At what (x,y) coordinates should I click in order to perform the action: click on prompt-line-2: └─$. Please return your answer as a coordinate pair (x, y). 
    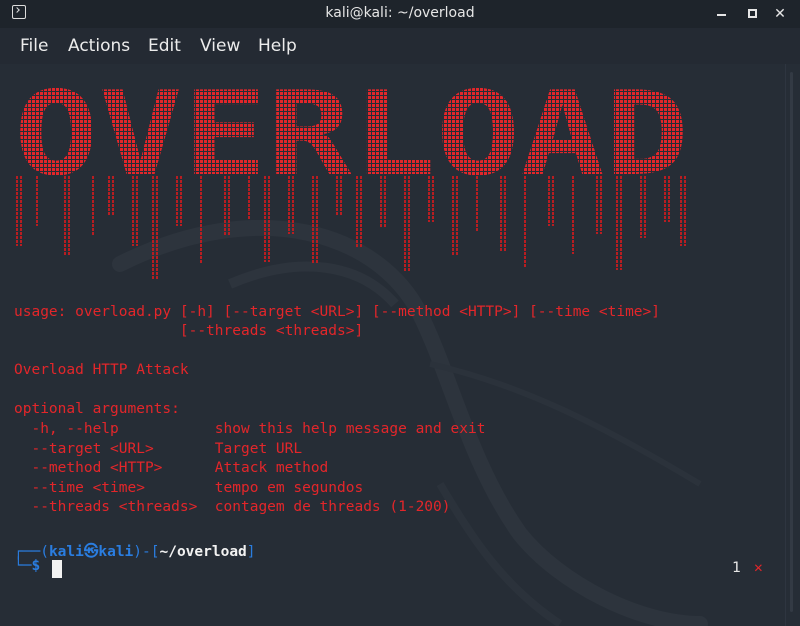
    Looking at the image, I should click on (27, 566).